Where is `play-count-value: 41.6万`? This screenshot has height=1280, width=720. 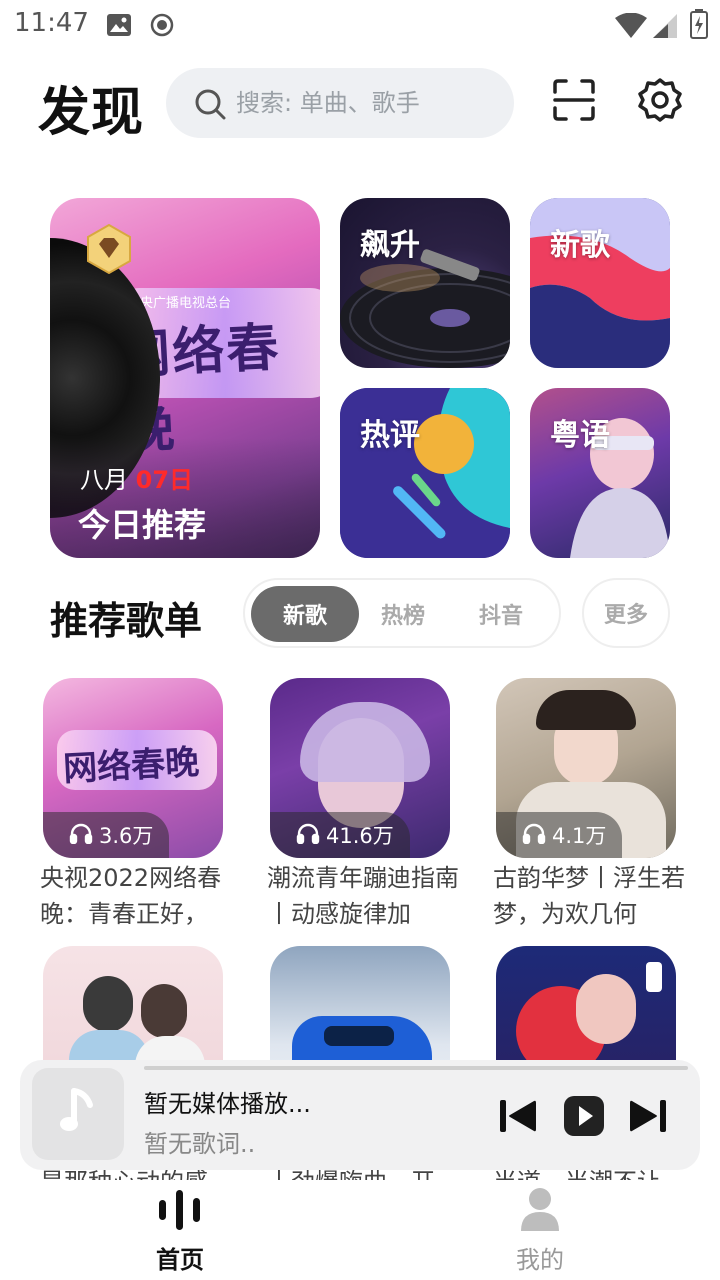
play-count-value: 41.6万 is located at coordinates (360, 836).